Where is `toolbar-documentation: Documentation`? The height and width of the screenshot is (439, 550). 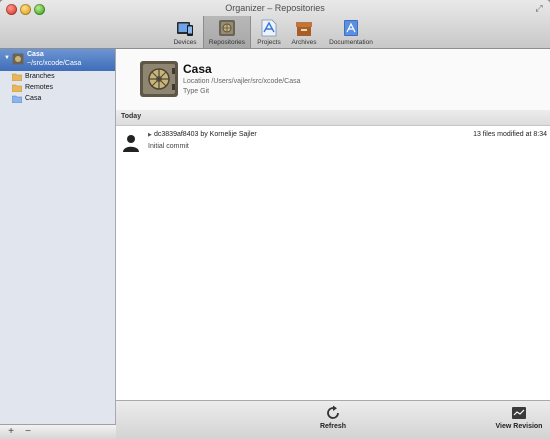
toolbar-documentation: Documentation is located at coordinates (351, 32).